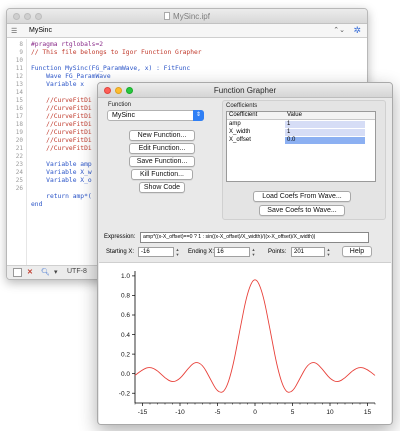 This screenshot has width=400, height=431. I want to click on document-icon, so click(167, 16).